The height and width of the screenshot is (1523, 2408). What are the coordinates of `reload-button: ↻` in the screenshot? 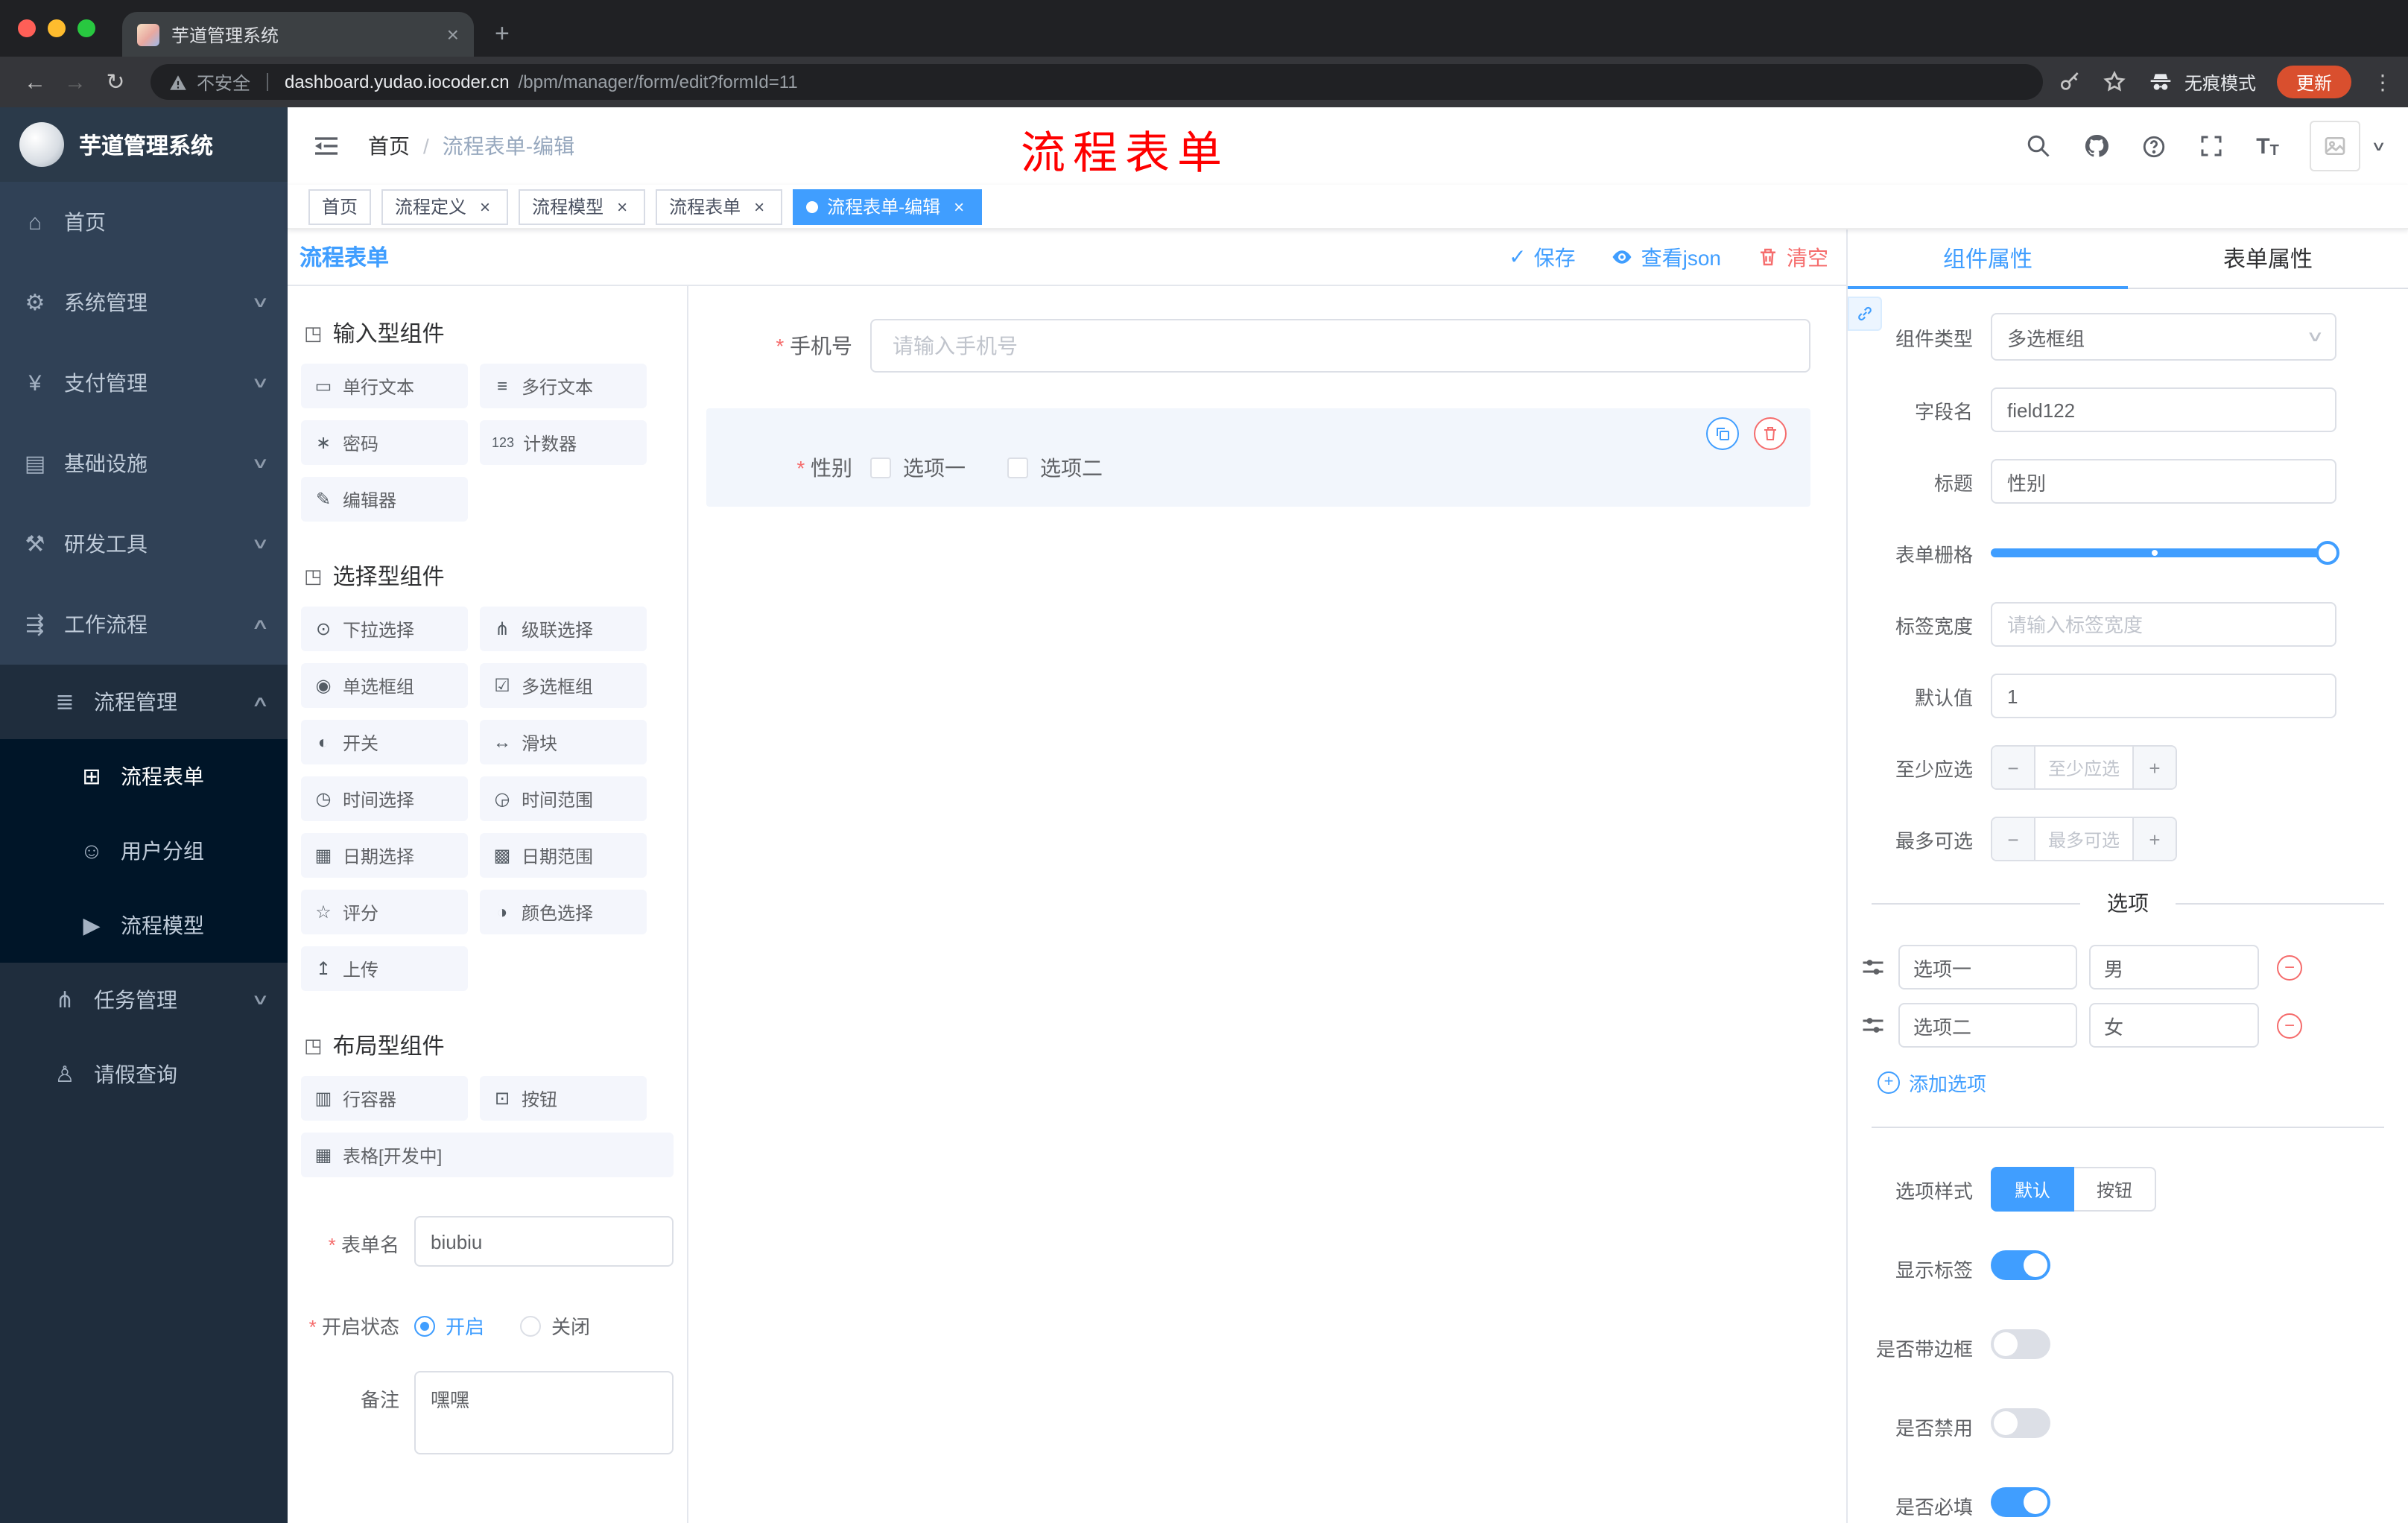 It's located at (115, 82).